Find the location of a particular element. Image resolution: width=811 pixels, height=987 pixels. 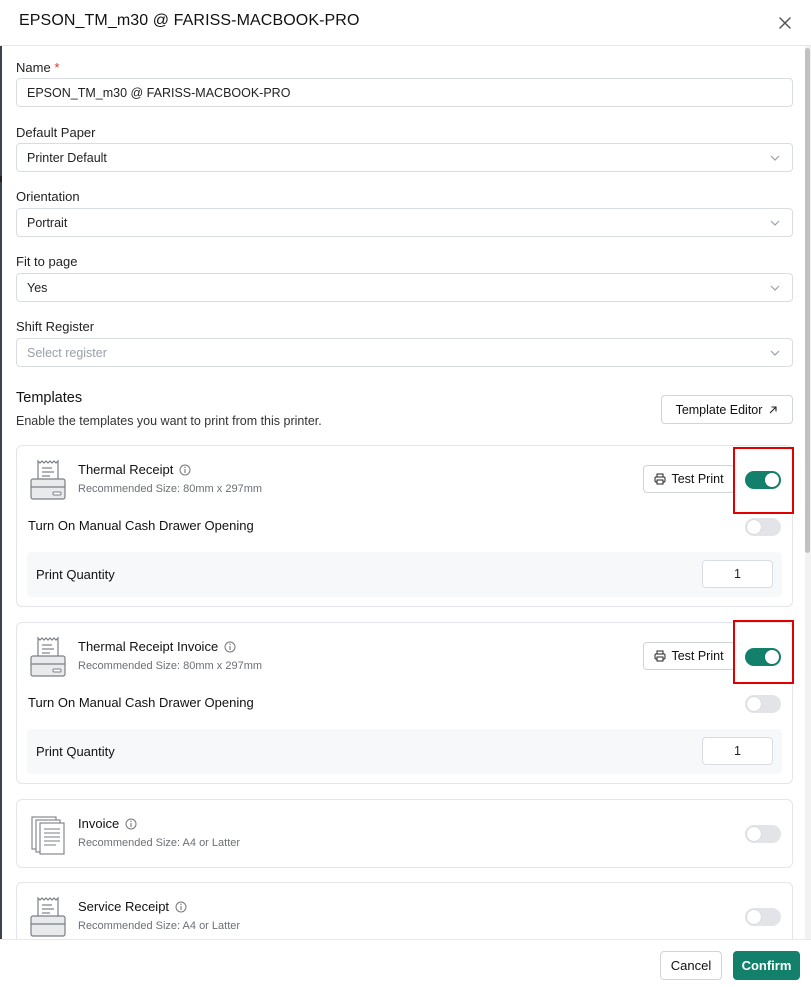

template-name-text: Thermal Receipt is located at coordinates (126, 469).